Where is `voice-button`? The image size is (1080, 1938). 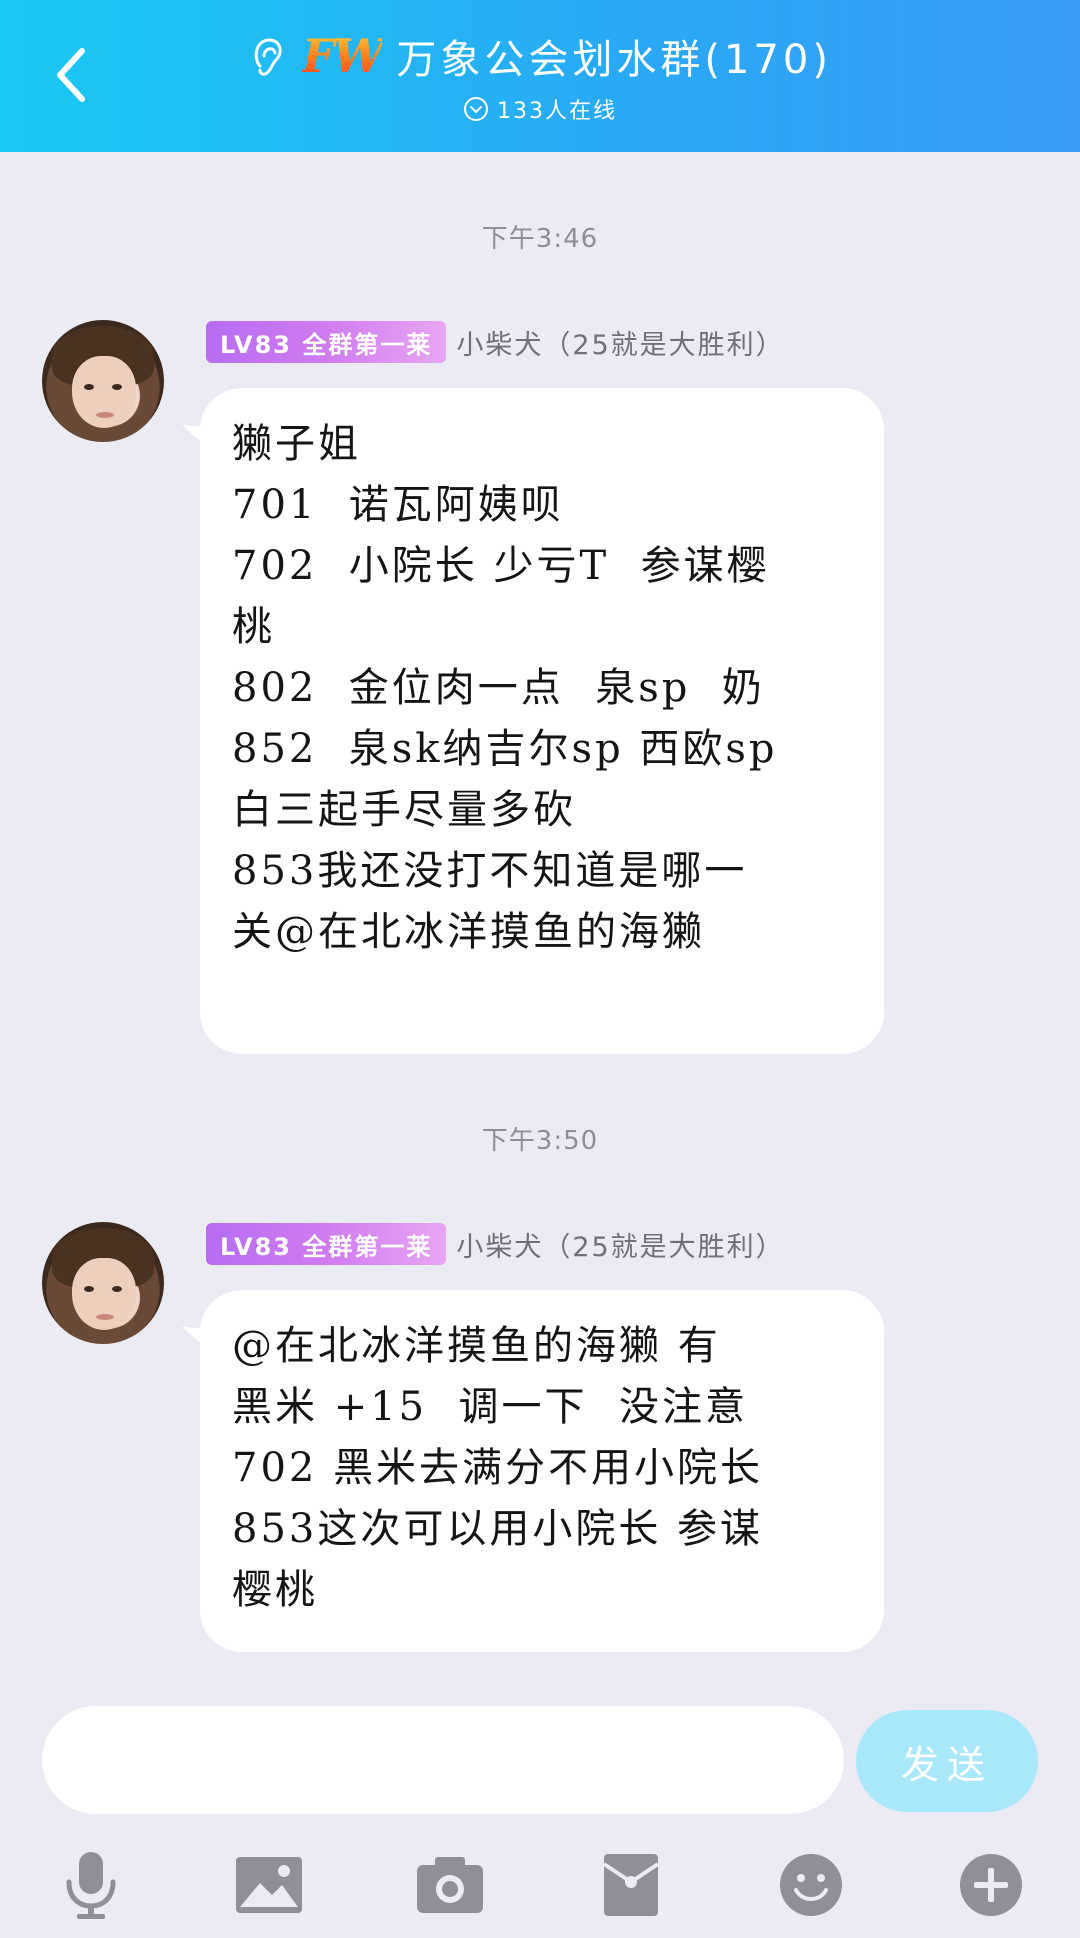 voice-button is located at coordinates (91, 1885).